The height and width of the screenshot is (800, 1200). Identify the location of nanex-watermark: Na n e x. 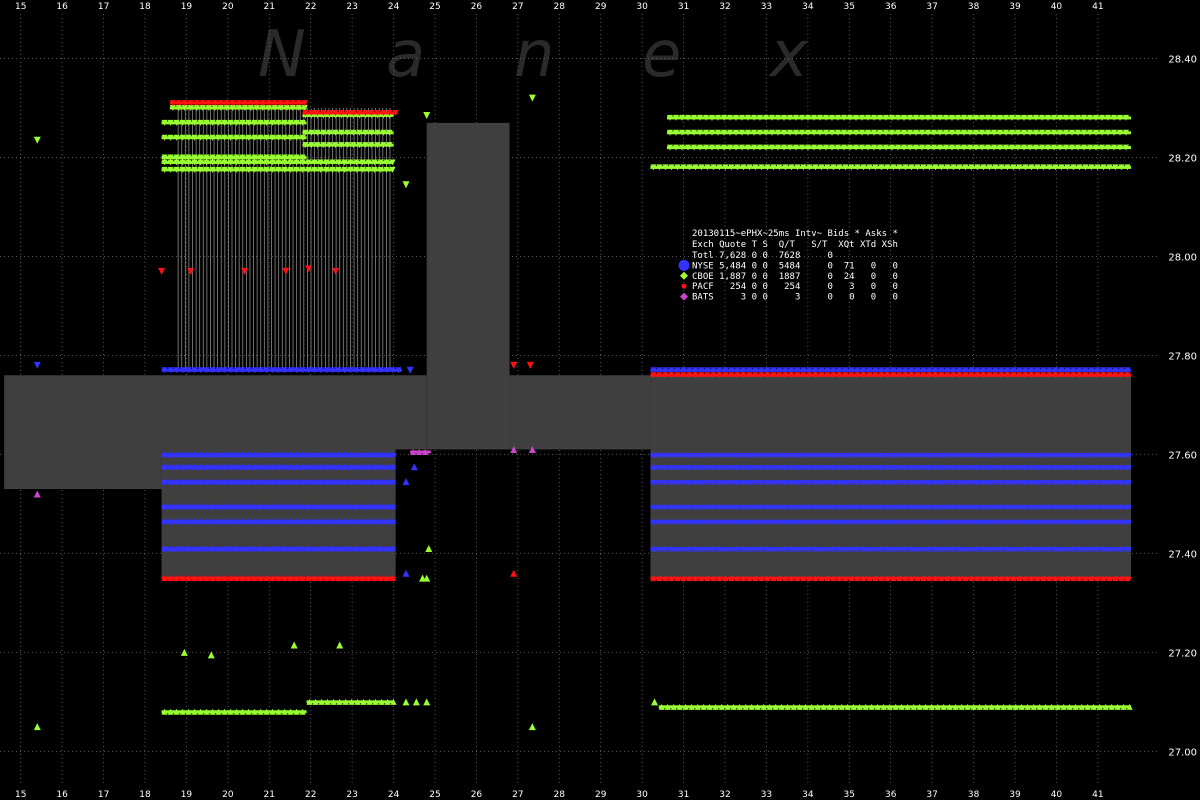
(533, 55).